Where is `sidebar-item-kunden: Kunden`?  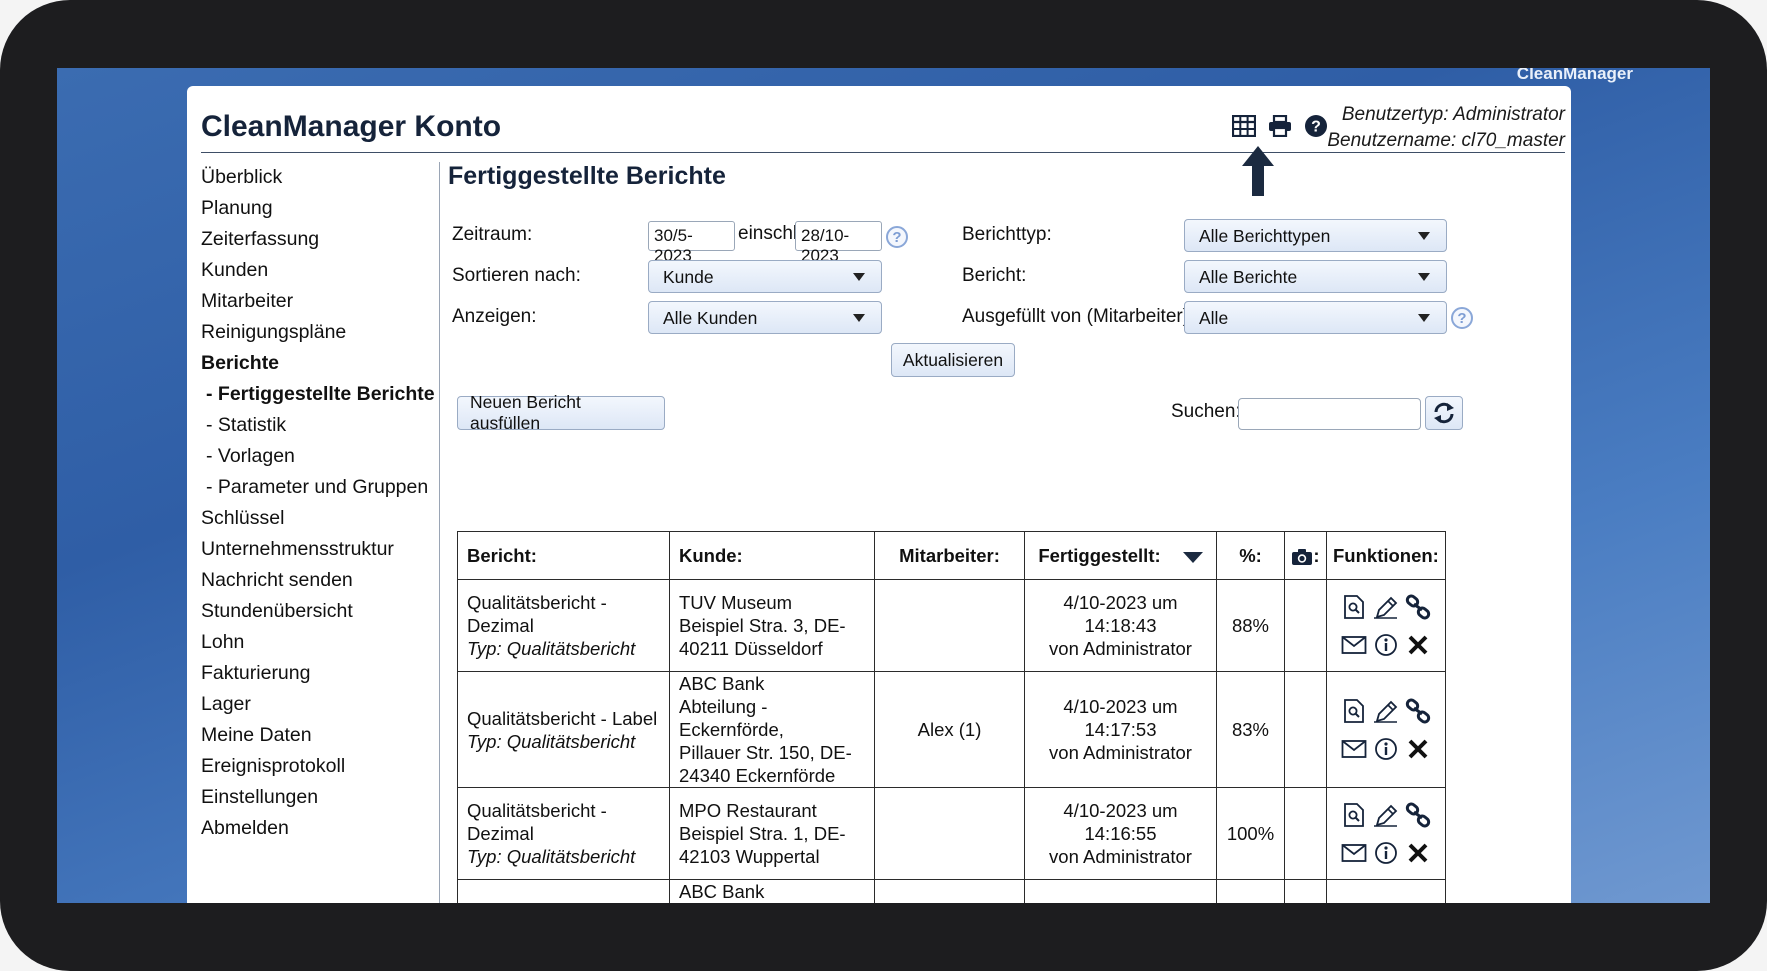
sidebar-item-kunden: Kunden is located at coordinates (316, 270).